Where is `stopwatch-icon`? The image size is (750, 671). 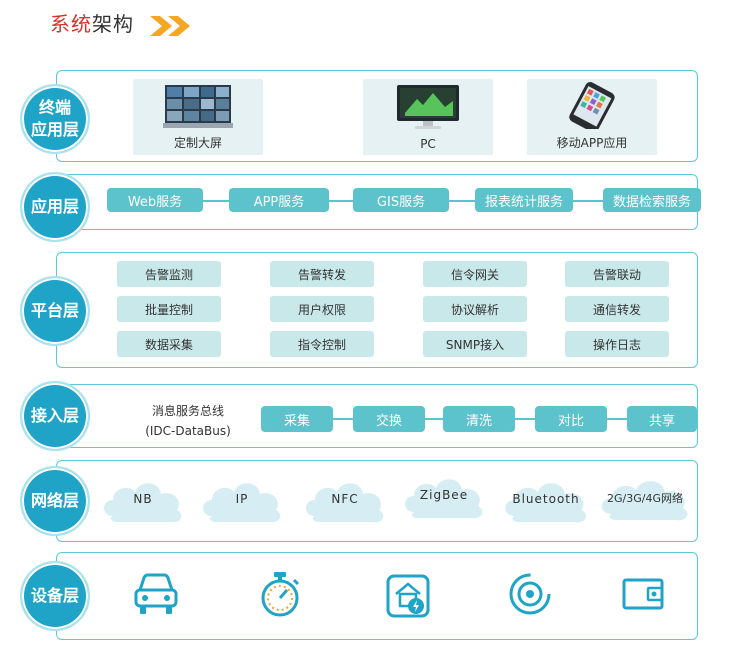 stopwatch-icon is located at coordinates (280, 594).